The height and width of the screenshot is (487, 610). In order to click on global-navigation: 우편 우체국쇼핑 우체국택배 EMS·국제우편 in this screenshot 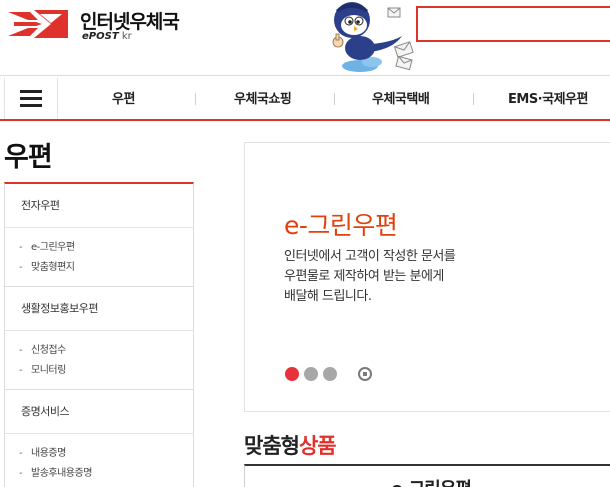, I will do `click(305, 98)`.